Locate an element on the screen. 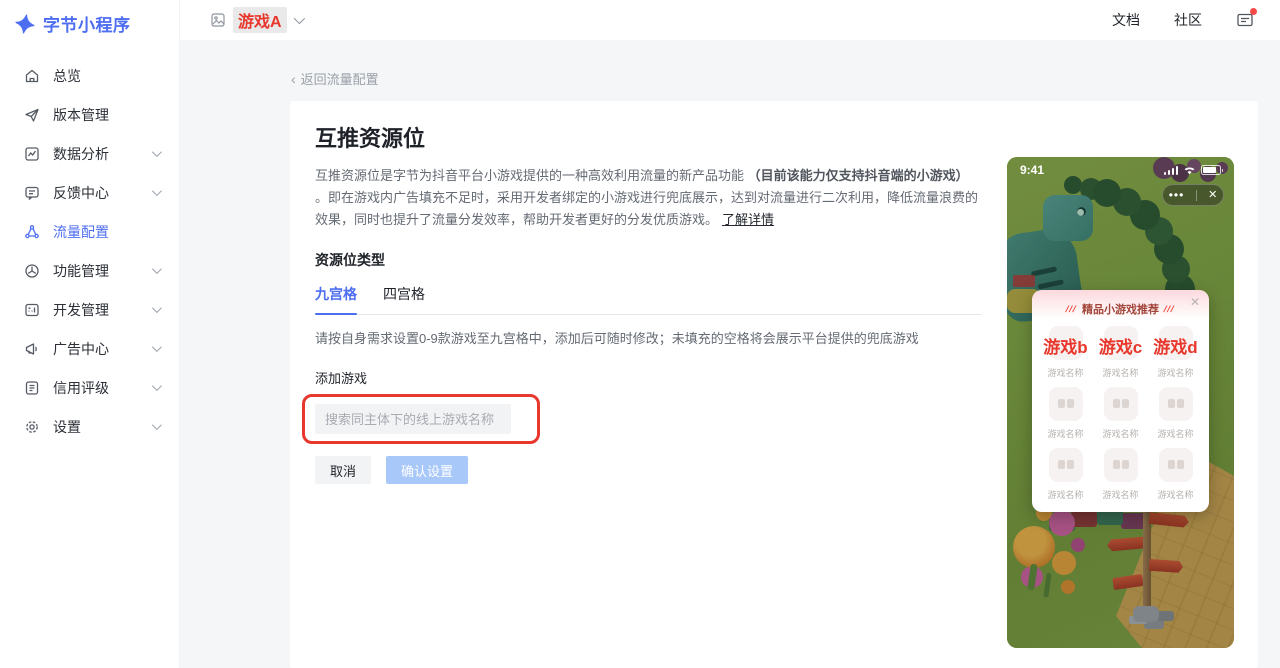  sidebar-item-label: 开发管理 is located at coordinates (81, 309).